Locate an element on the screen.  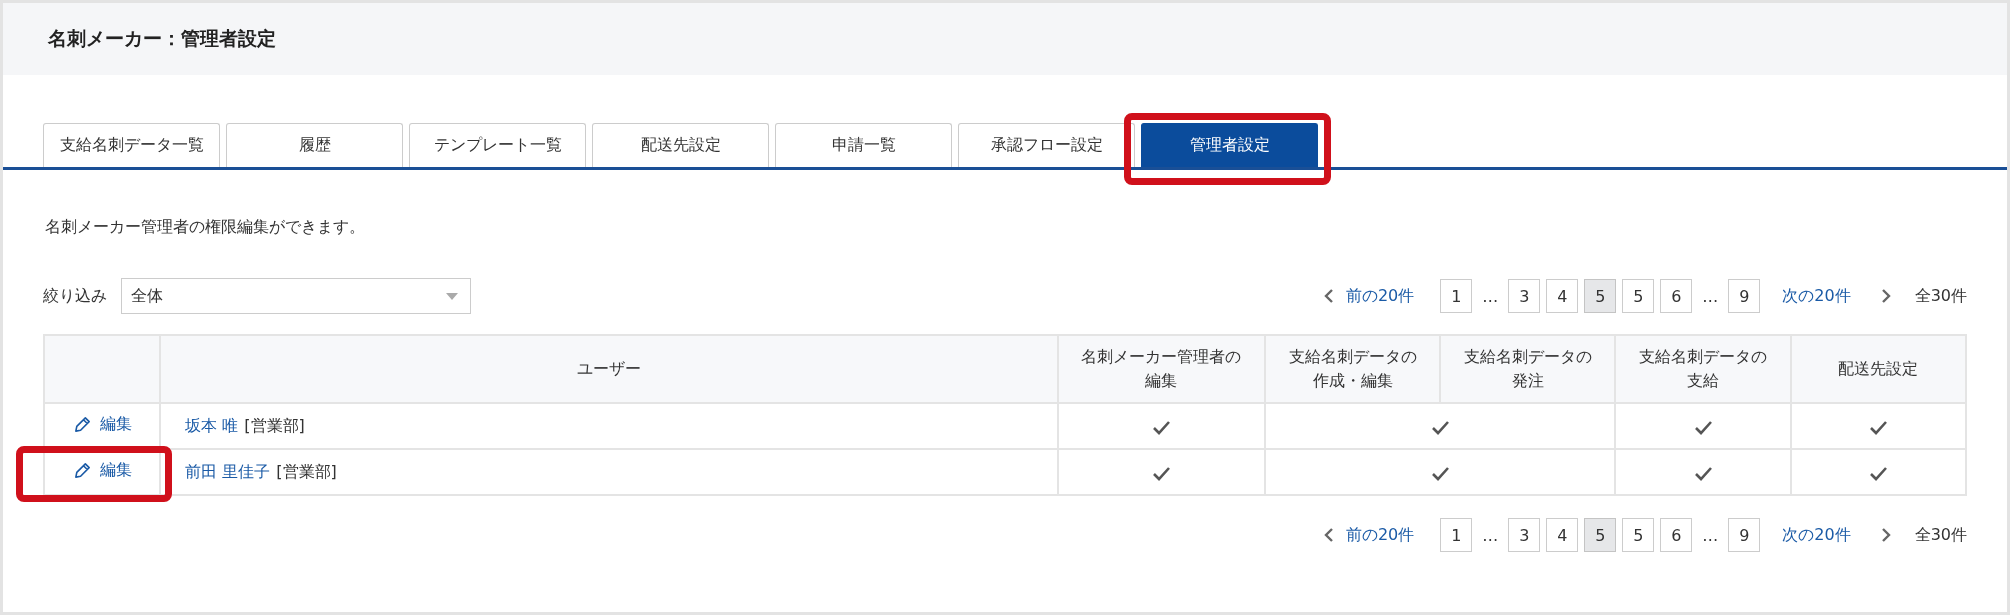
column-header: 支給名刺データの支給 is located at coordinates (1703, 369).